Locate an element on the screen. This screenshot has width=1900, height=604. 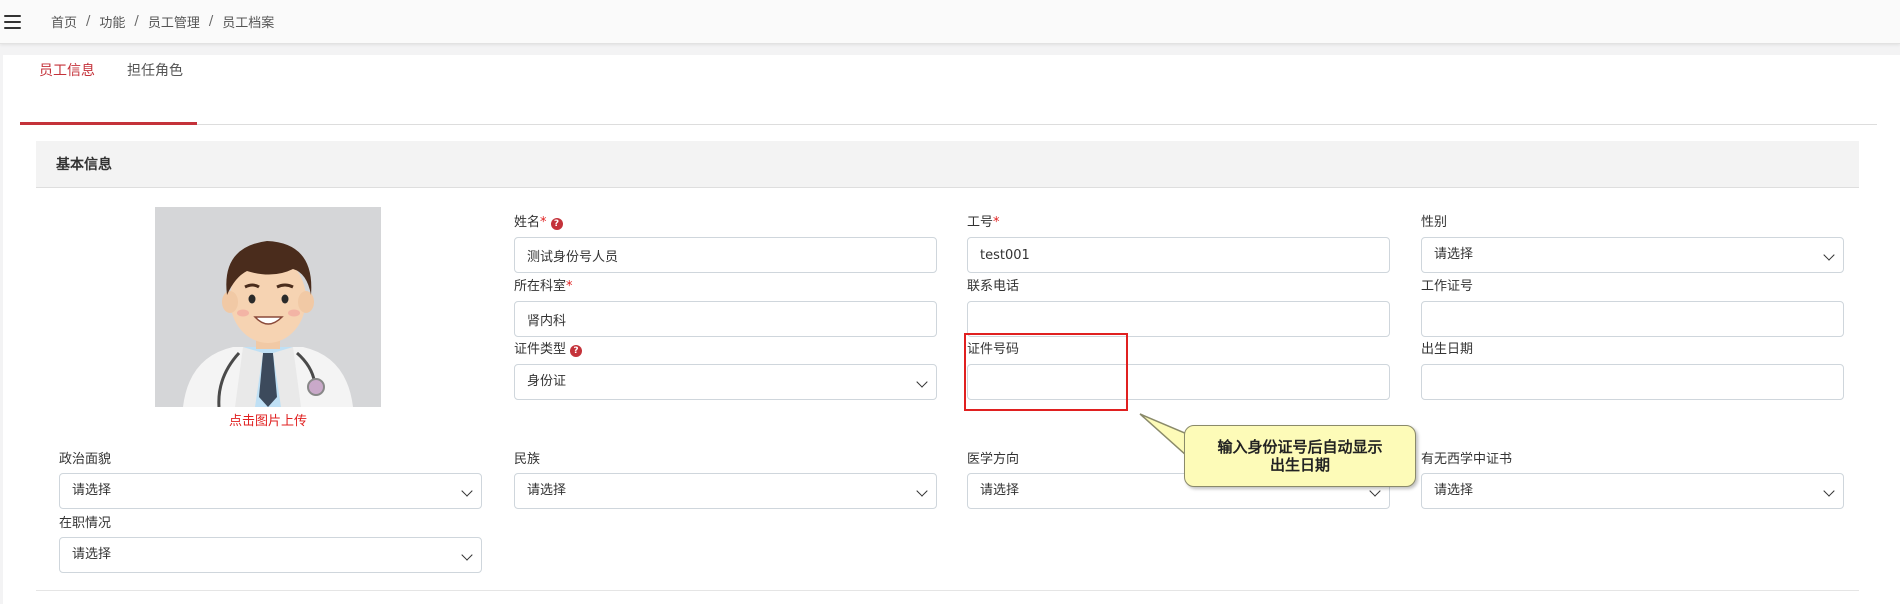
employment-status-label: 在职情况 is located at coordinates (85, 523).